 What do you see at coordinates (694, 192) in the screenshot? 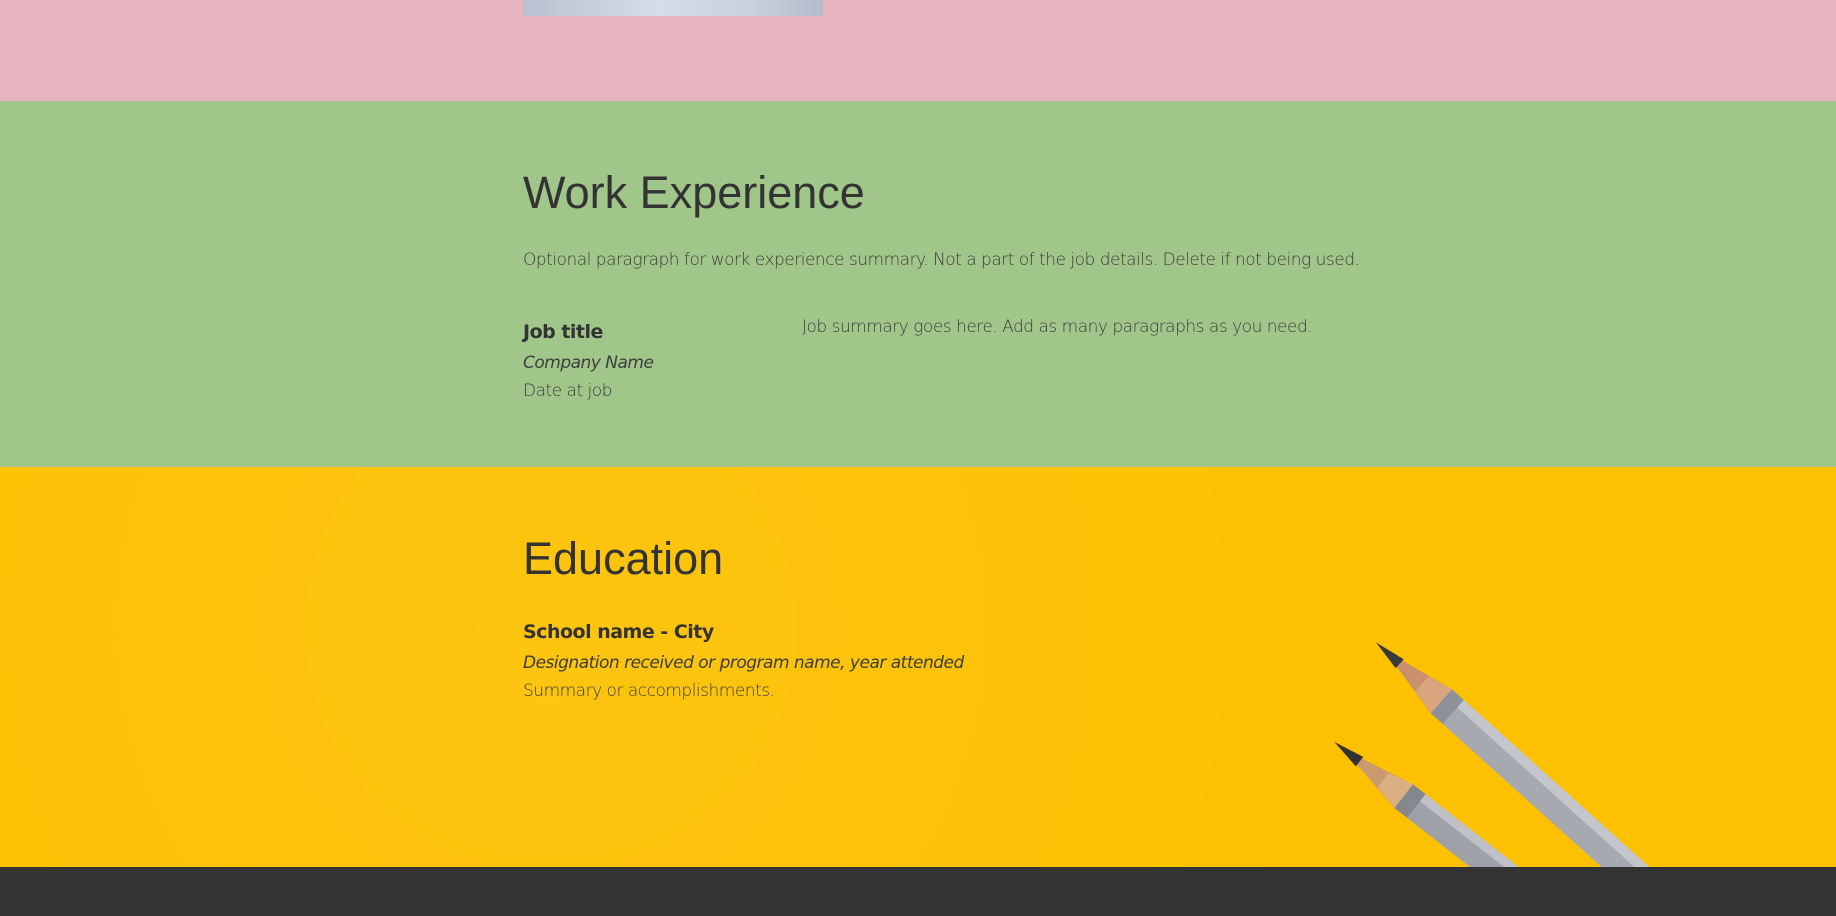
I see `work-experience-title: Work Experience` at bounding box center [694, 192].